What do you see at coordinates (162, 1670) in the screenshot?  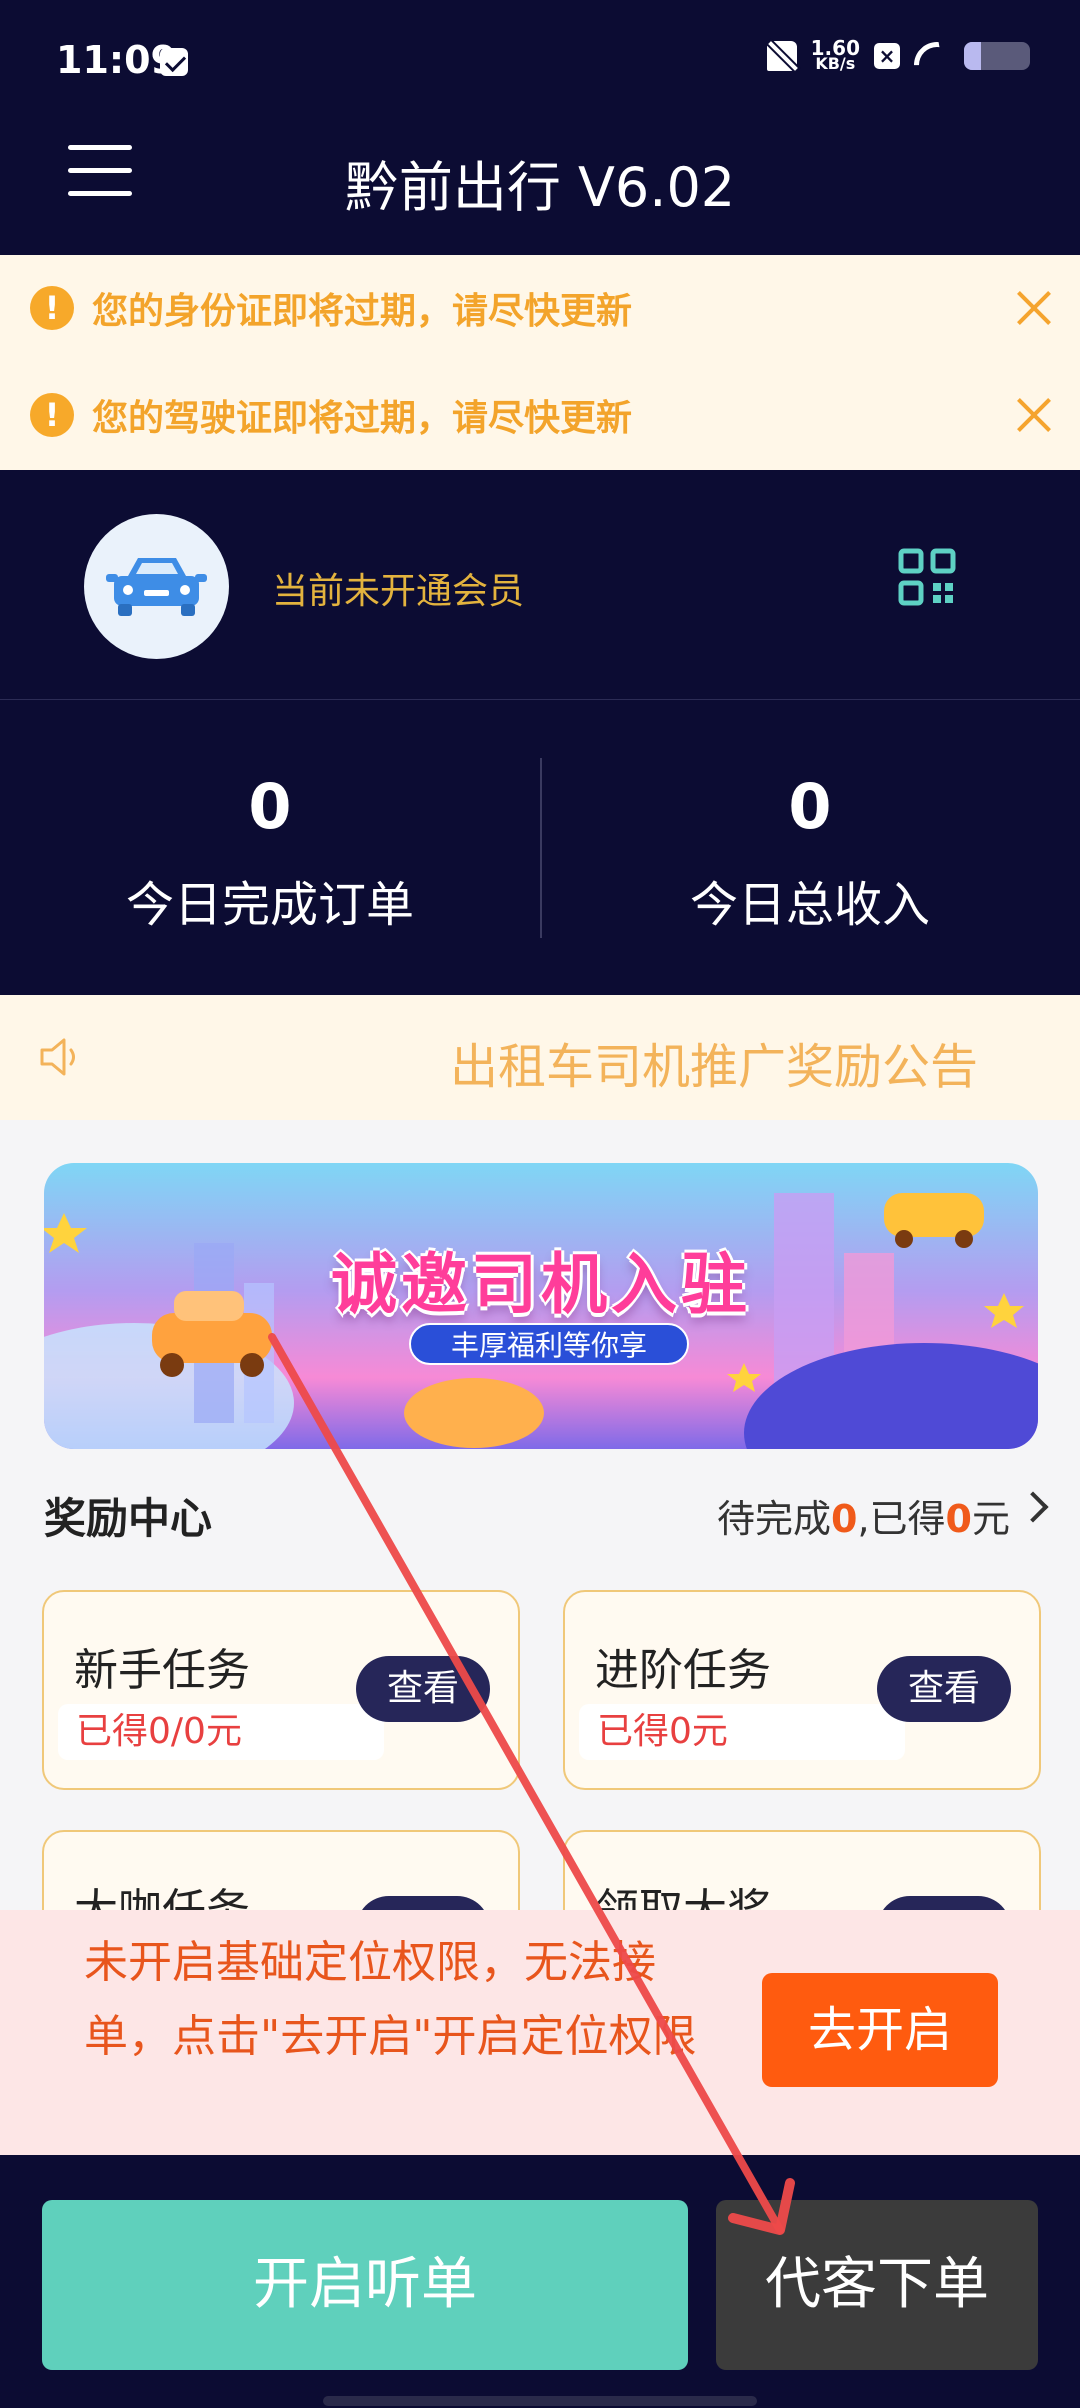 I see `task-name: 新手任务` at bounding box center [162, 1670].